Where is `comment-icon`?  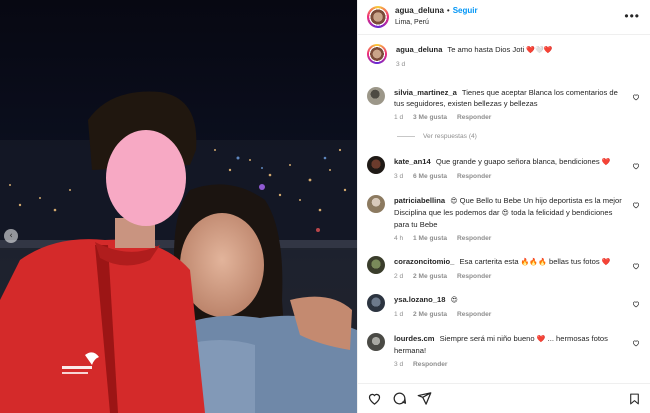
comment-icon is located at coordinates (399, 398).